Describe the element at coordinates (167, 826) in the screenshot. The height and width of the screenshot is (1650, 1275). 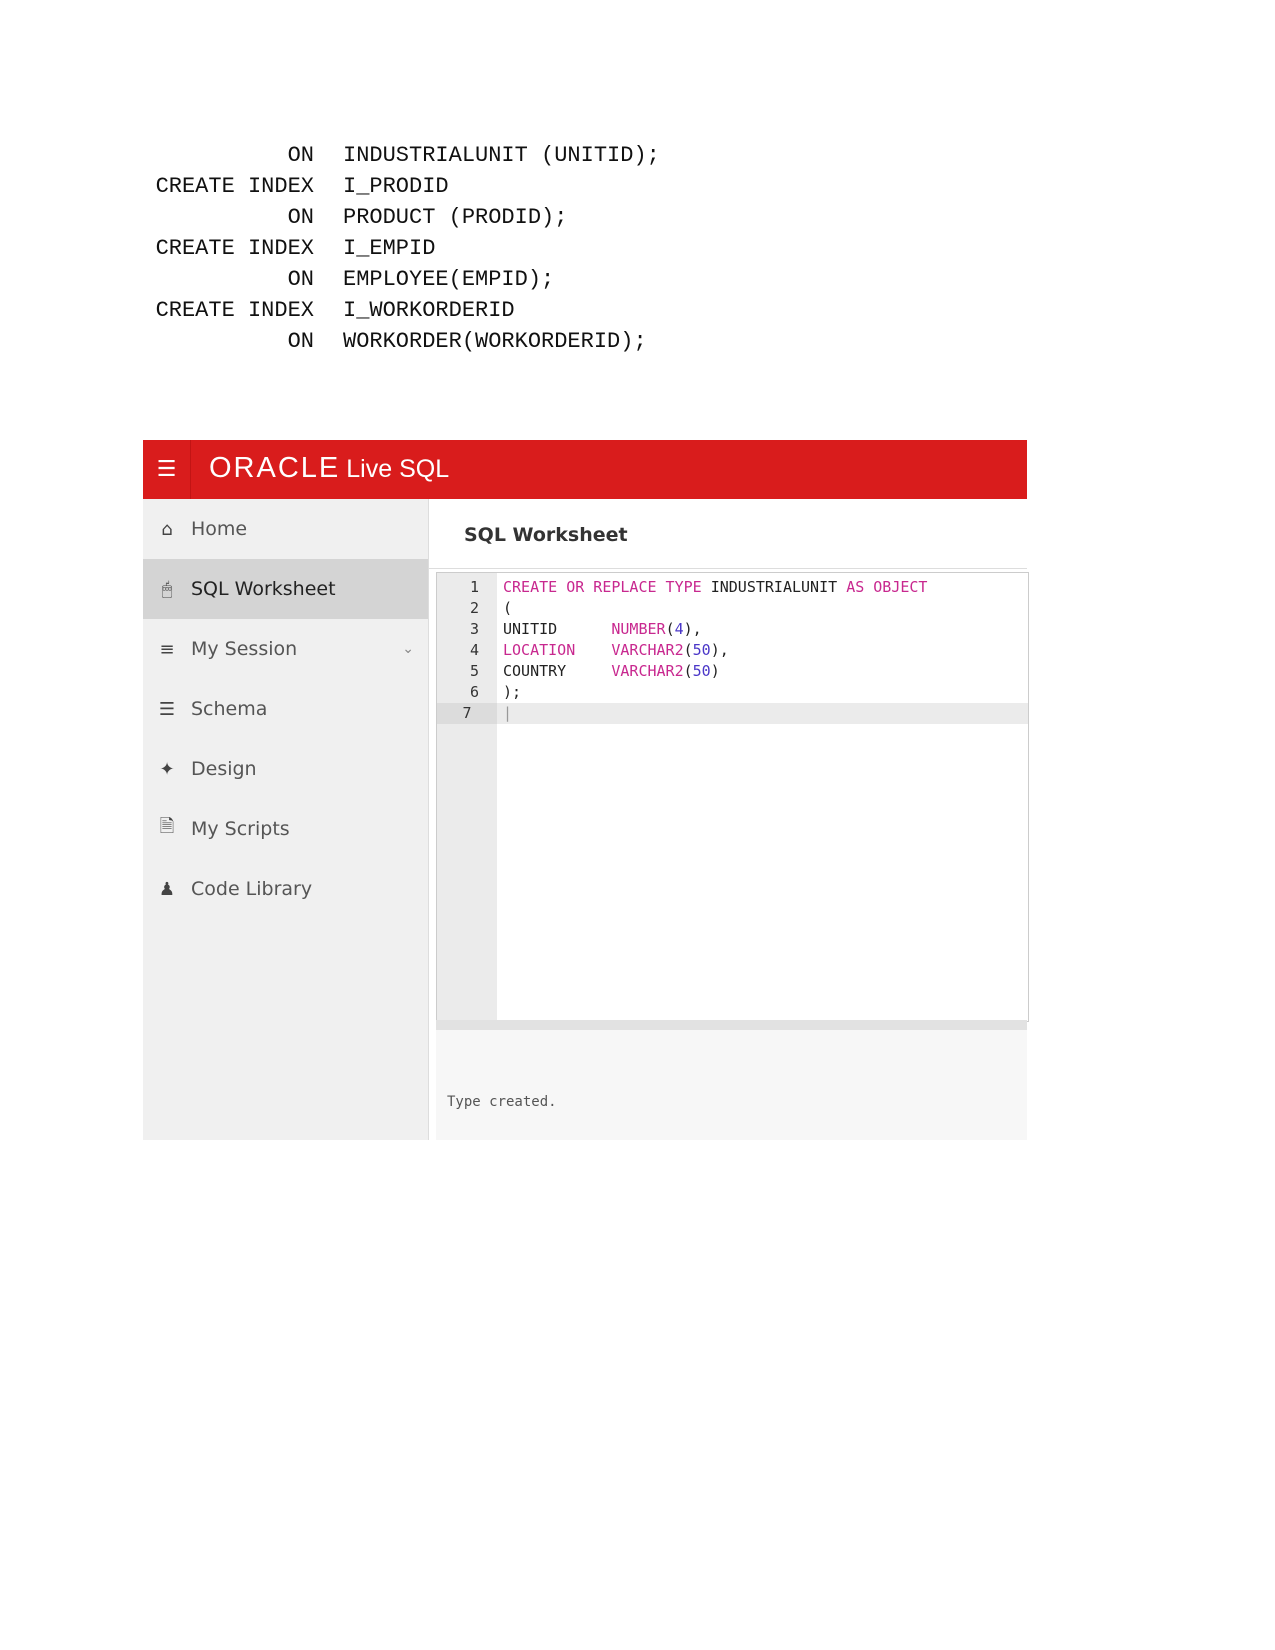
I see `document-icon: 🗎` at that location.